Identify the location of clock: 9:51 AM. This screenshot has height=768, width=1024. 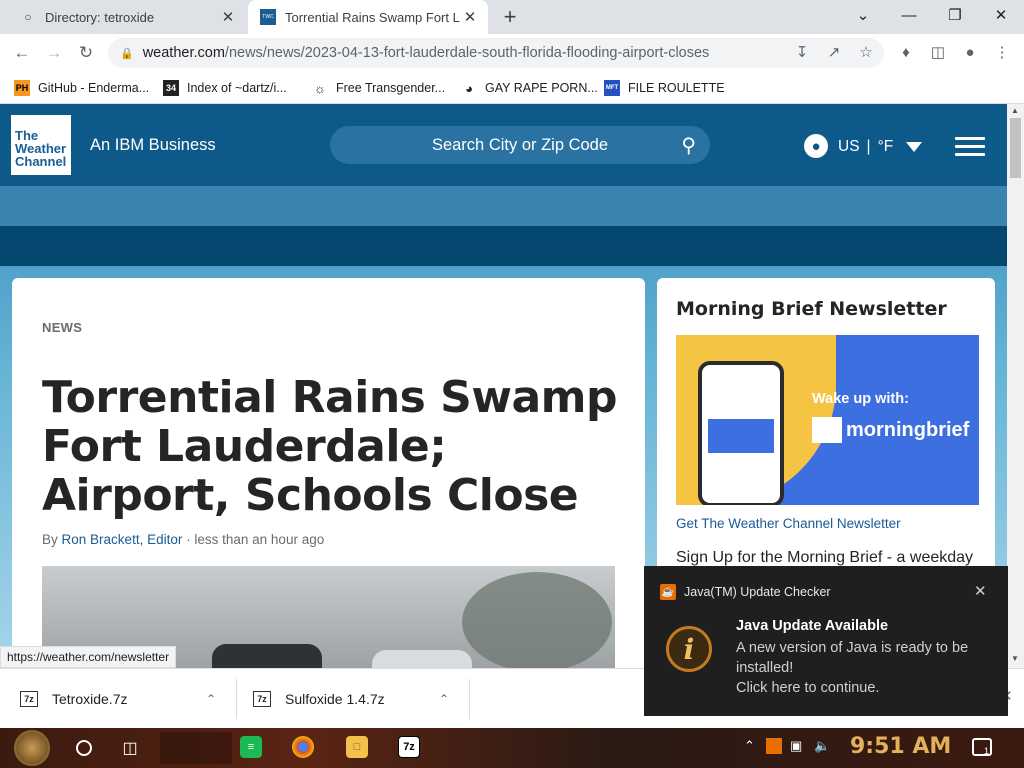
(900, 746).